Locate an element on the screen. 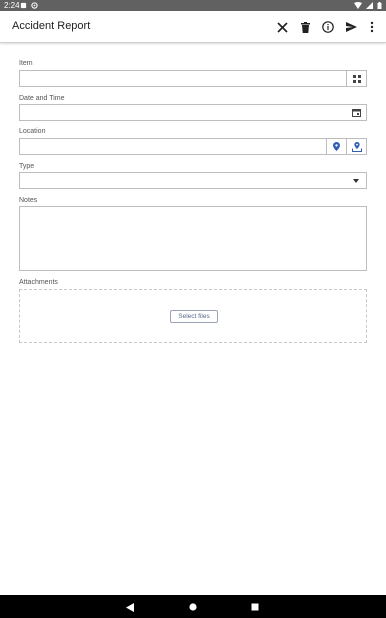 The height and width of the screenshot is (618, 386). delete-icon is located at coordinates (305, 27).